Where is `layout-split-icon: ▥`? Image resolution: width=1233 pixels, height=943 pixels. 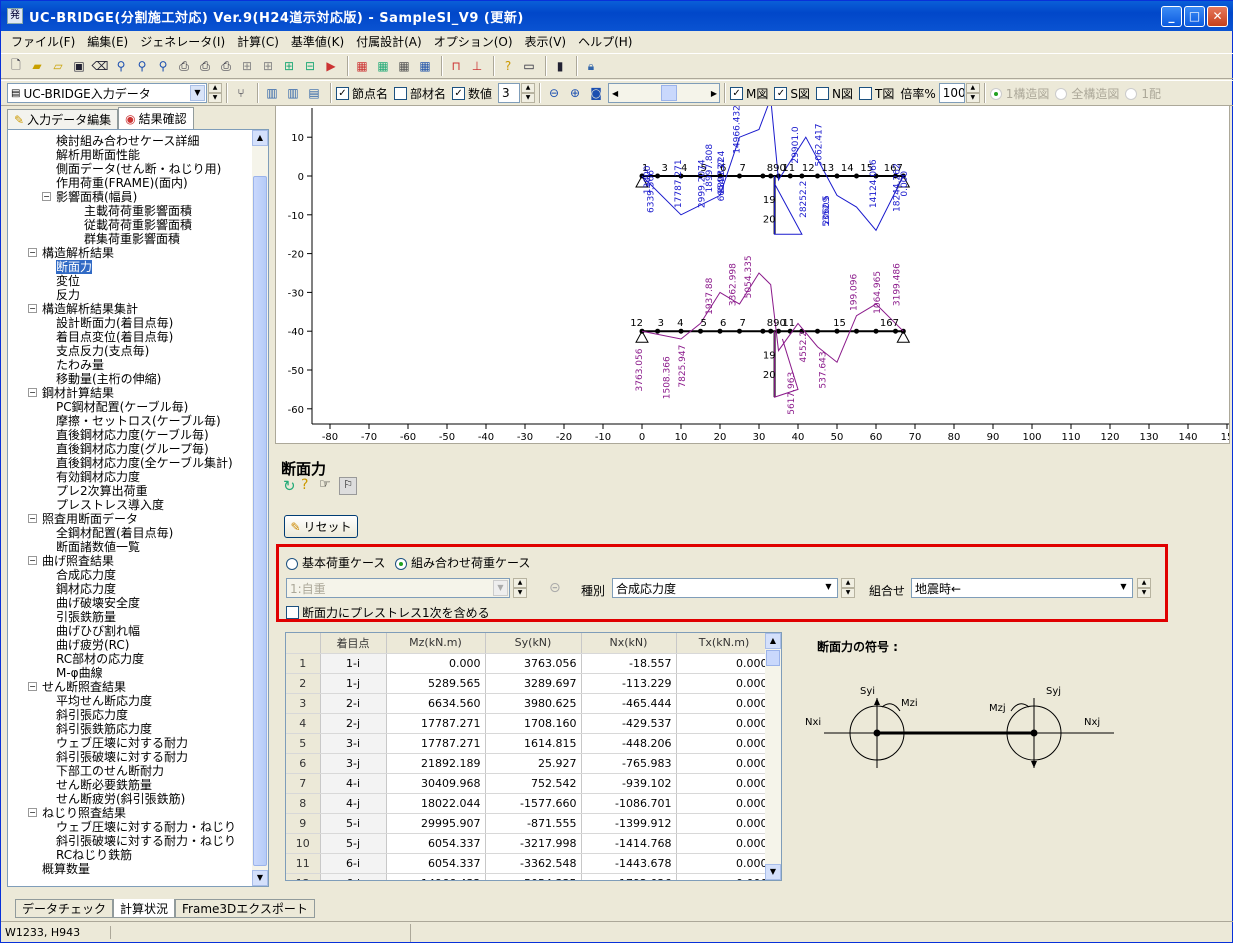 layout-split-icon: ▥ is located at coordinates (293, 93).